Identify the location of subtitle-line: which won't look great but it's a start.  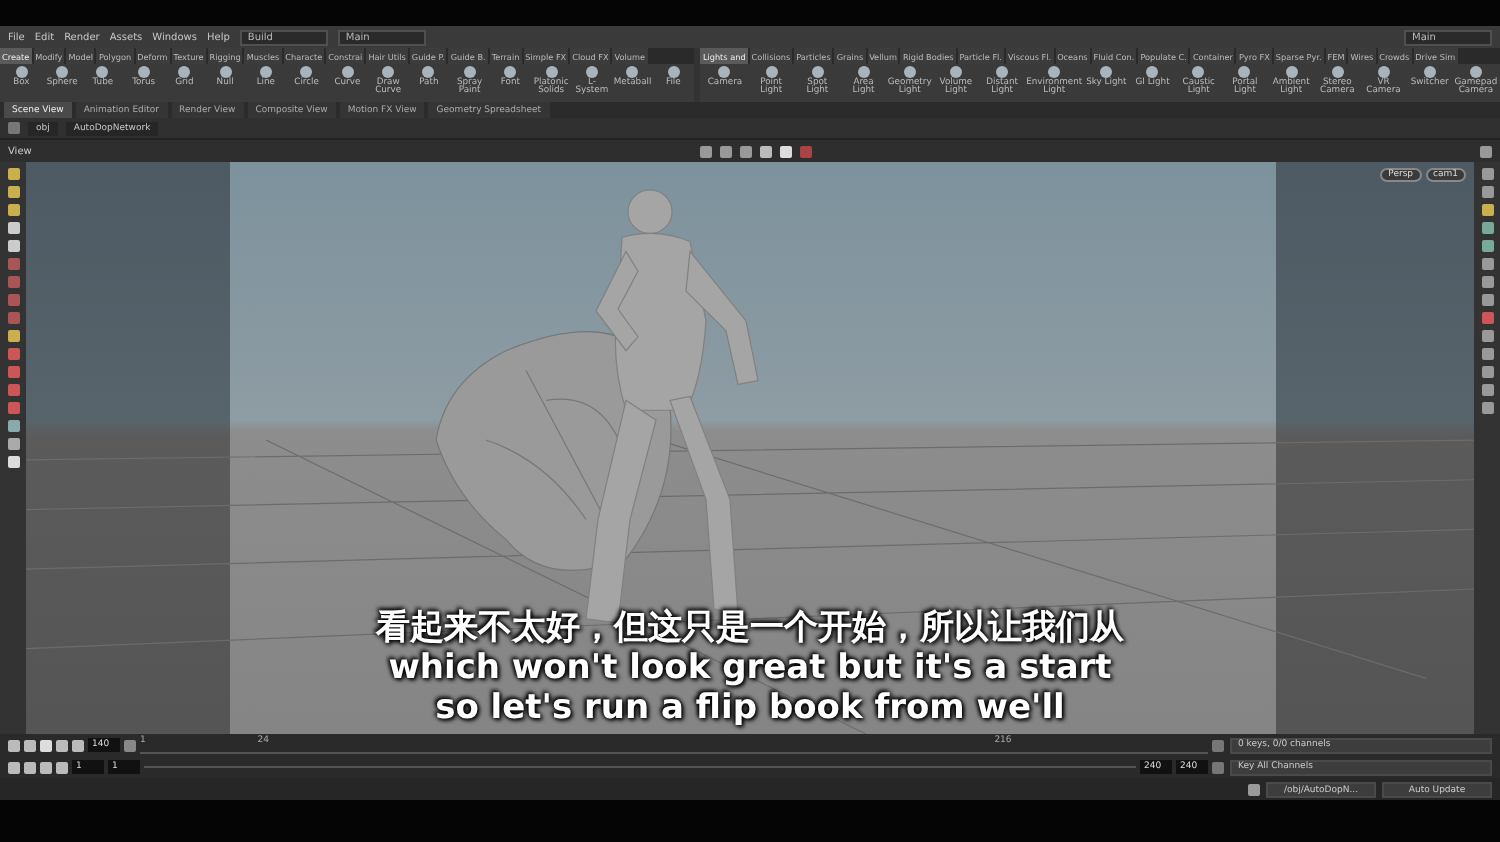
(750, 669).